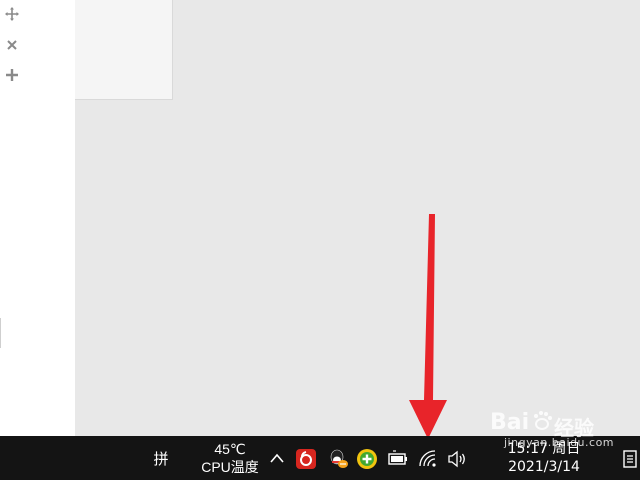  What do you see at coordinates (457, 459) in the screenshot?
I see `volume-icon` at bounding box center [457, 459].